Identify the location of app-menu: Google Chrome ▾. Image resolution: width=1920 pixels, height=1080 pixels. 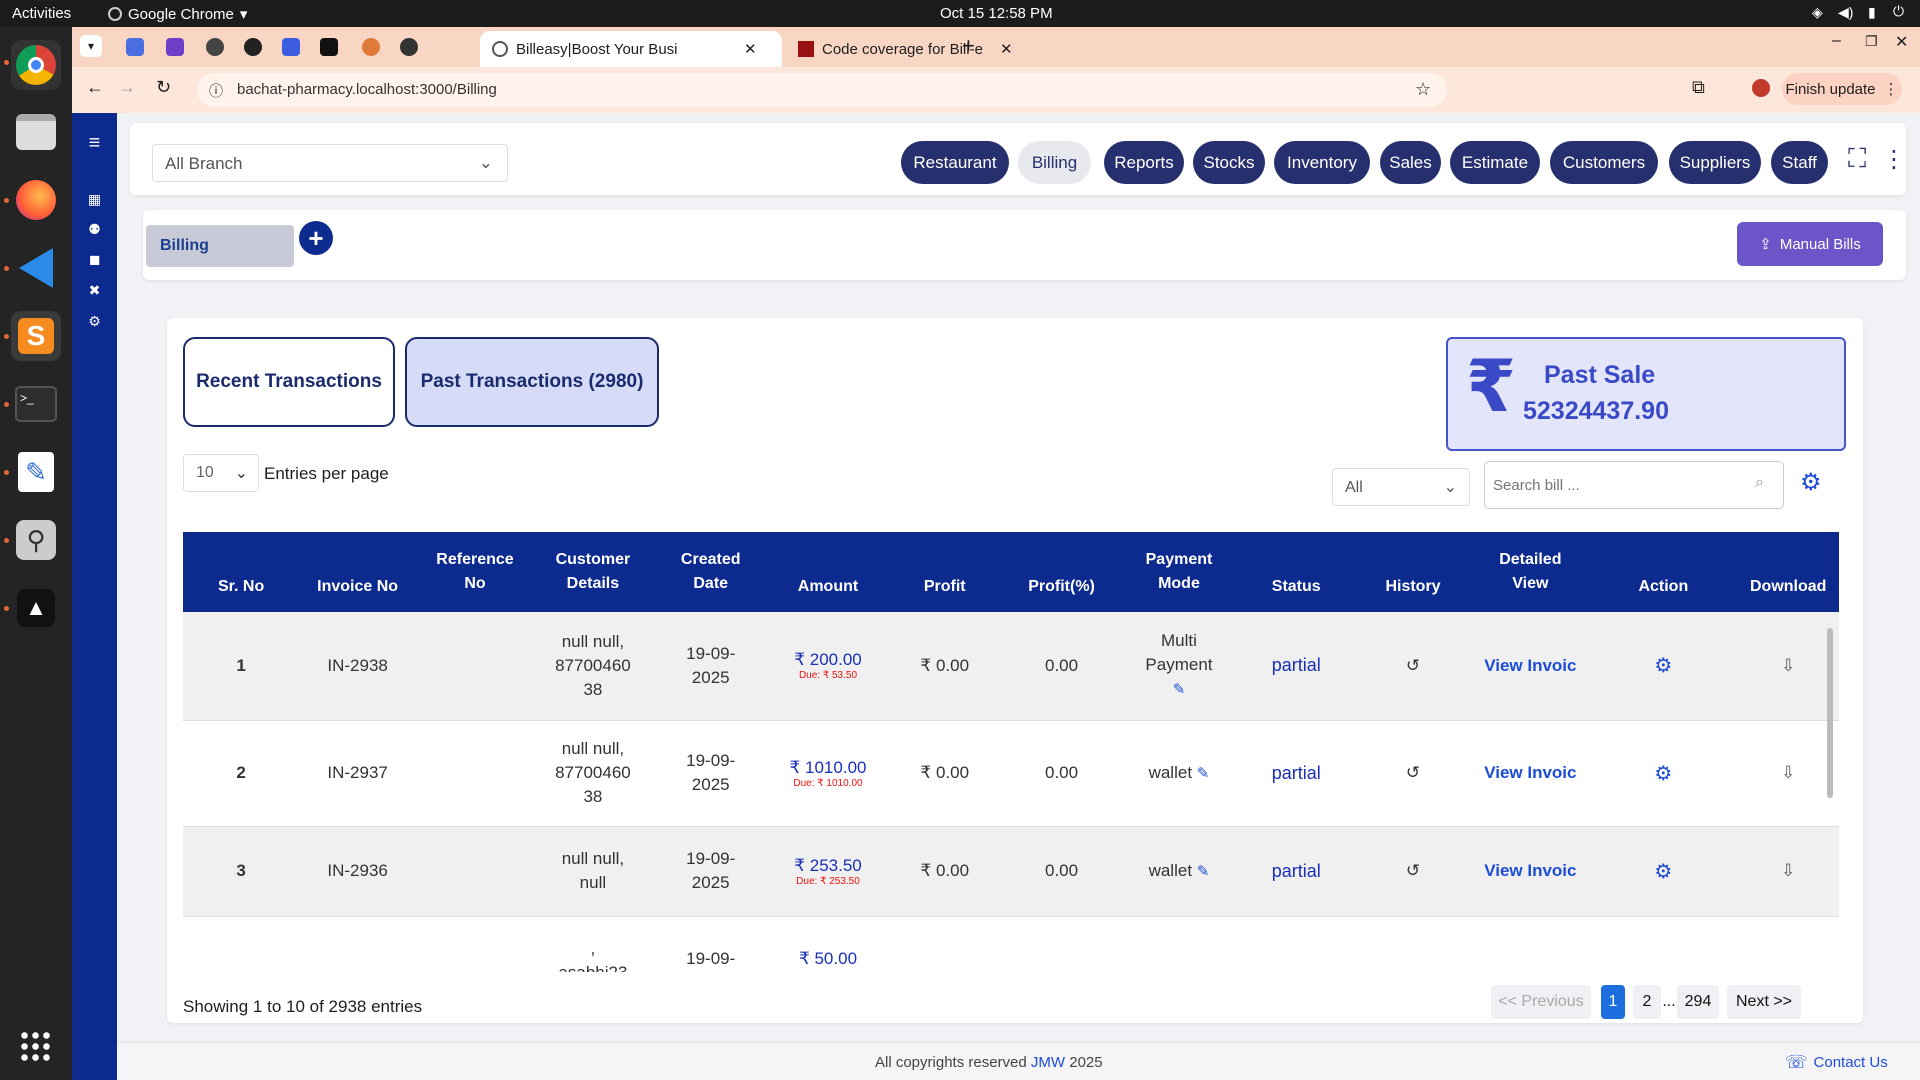
(177, 14).